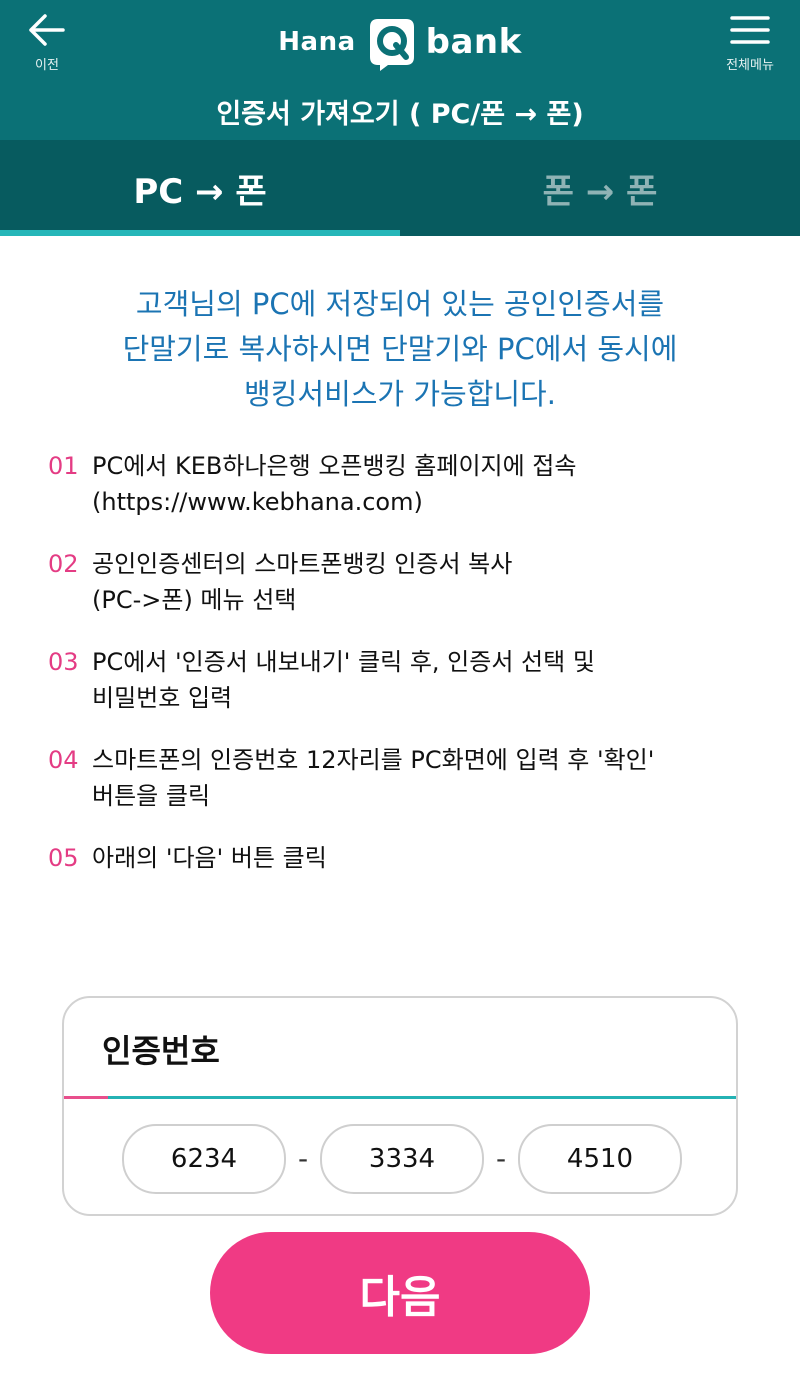  I want to click on step-line: 아래의 '다음' 버튼 클릭, so click(209, 858).